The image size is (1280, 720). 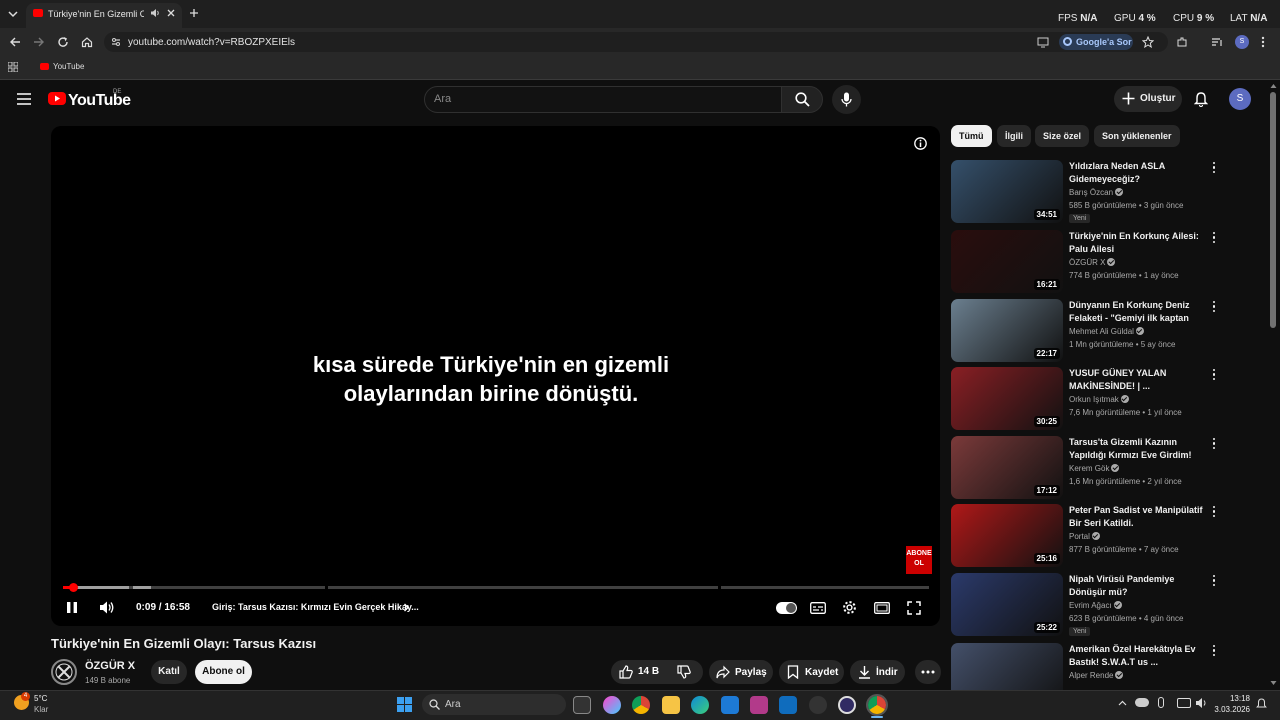 I want to click on tab-close-icon, so click(x=171, y=13).